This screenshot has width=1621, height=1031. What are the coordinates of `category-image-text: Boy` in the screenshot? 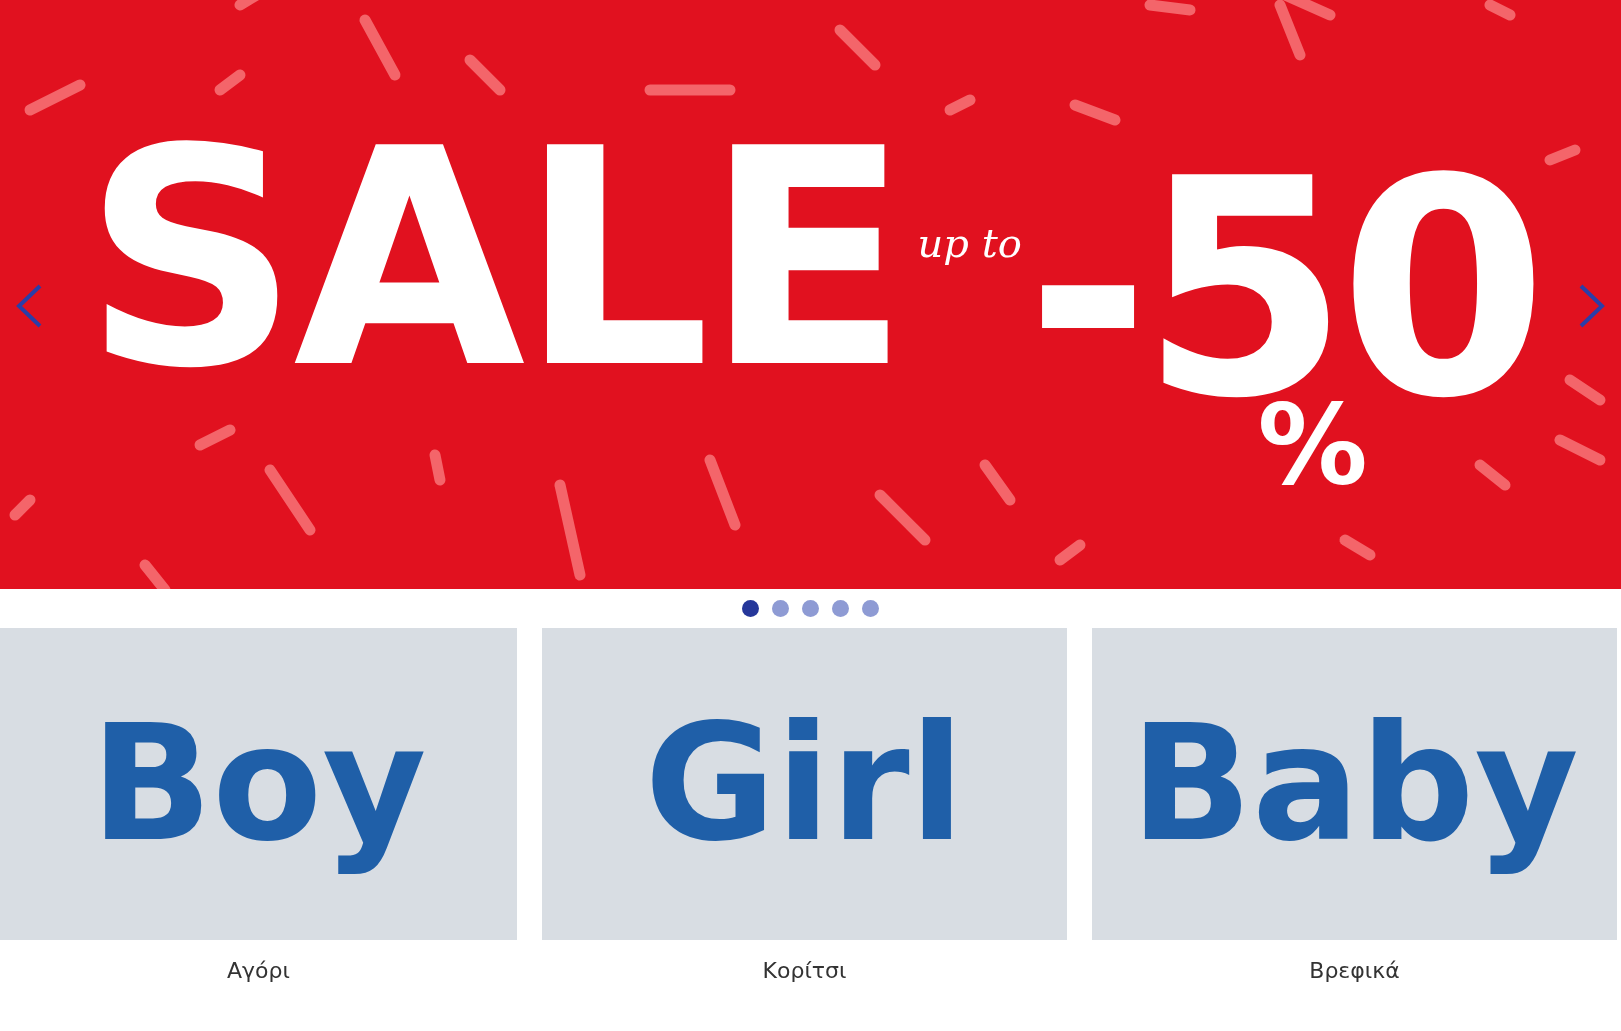 It's located at (258, 784).